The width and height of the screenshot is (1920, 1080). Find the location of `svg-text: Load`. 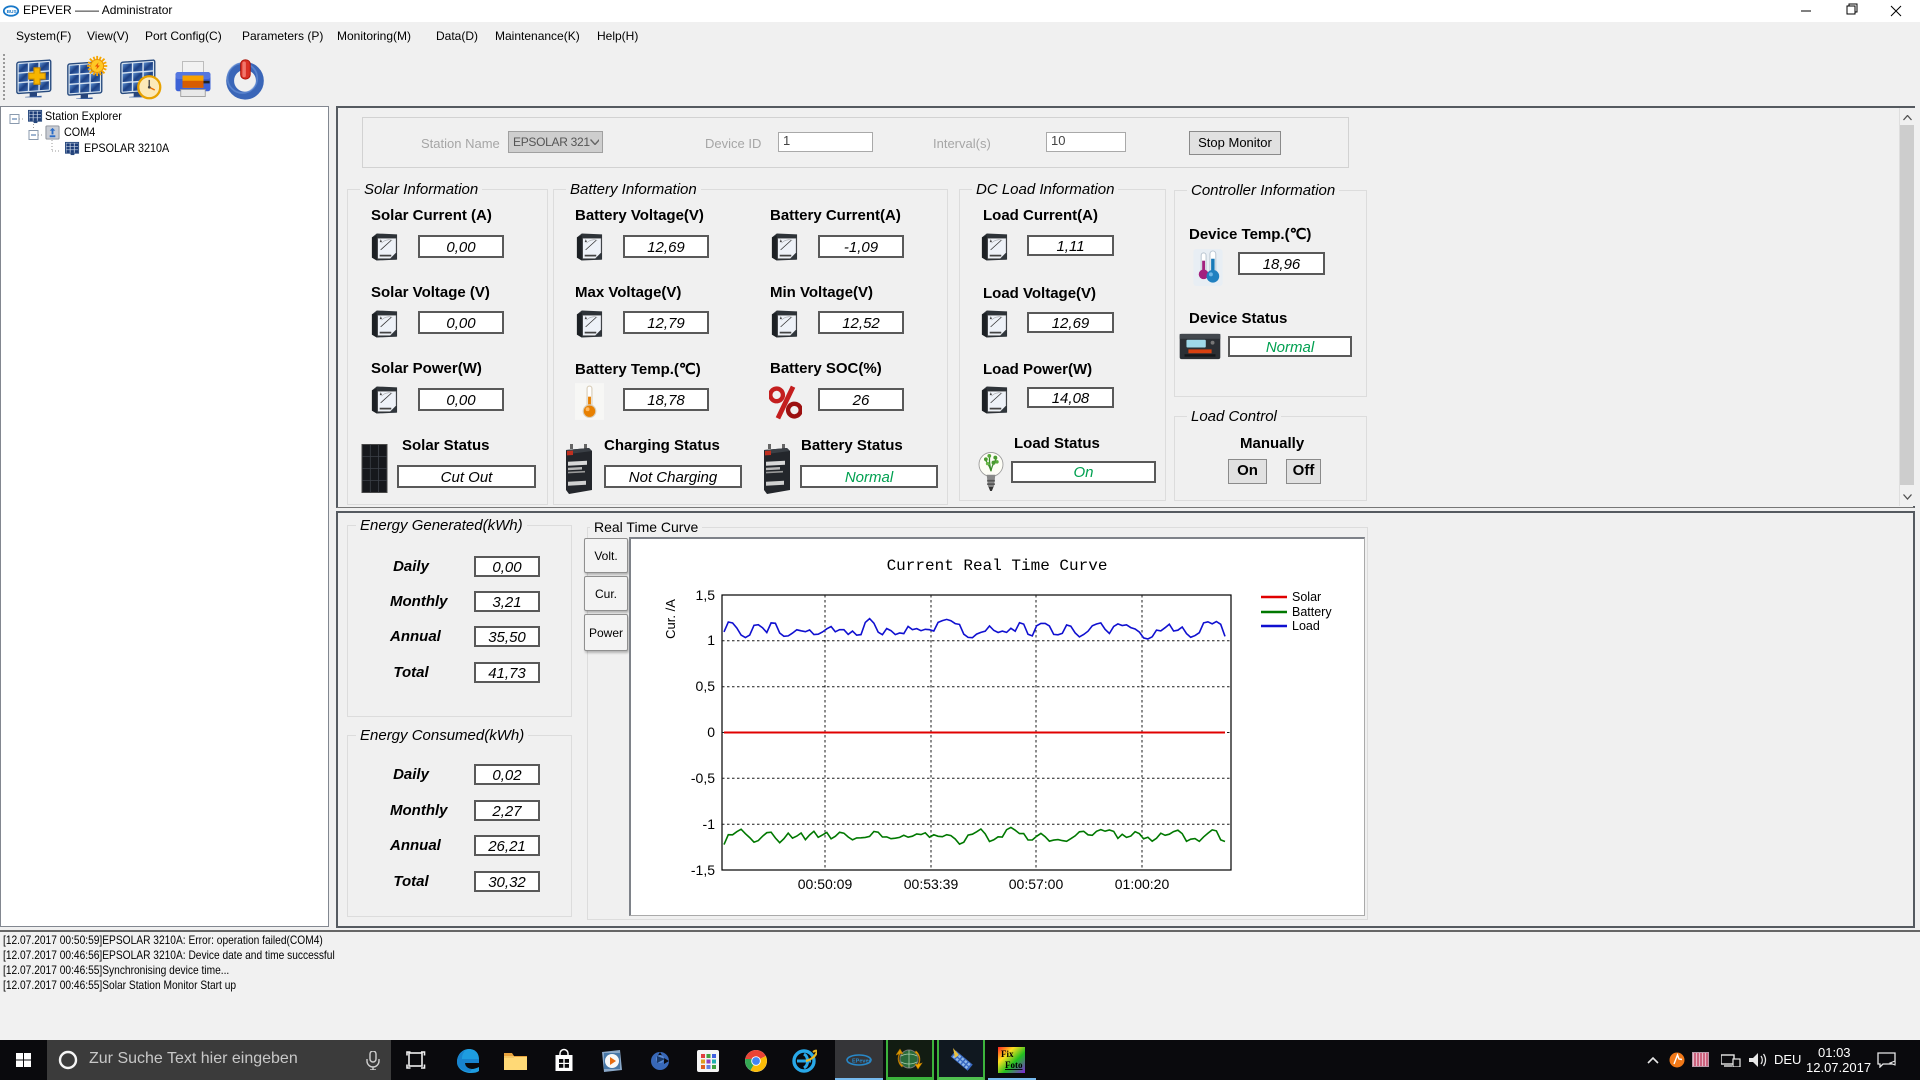

svg-text: Load is located at coordinates (1306, 626).